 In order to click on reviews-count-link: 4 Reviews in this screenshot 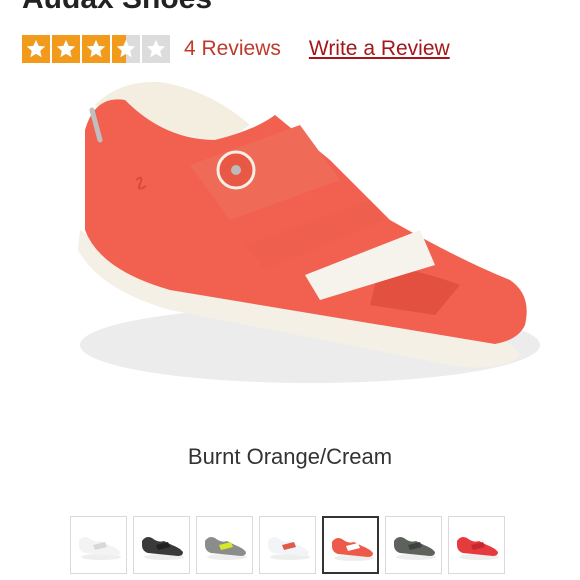, I will do `click(232, 49)`.